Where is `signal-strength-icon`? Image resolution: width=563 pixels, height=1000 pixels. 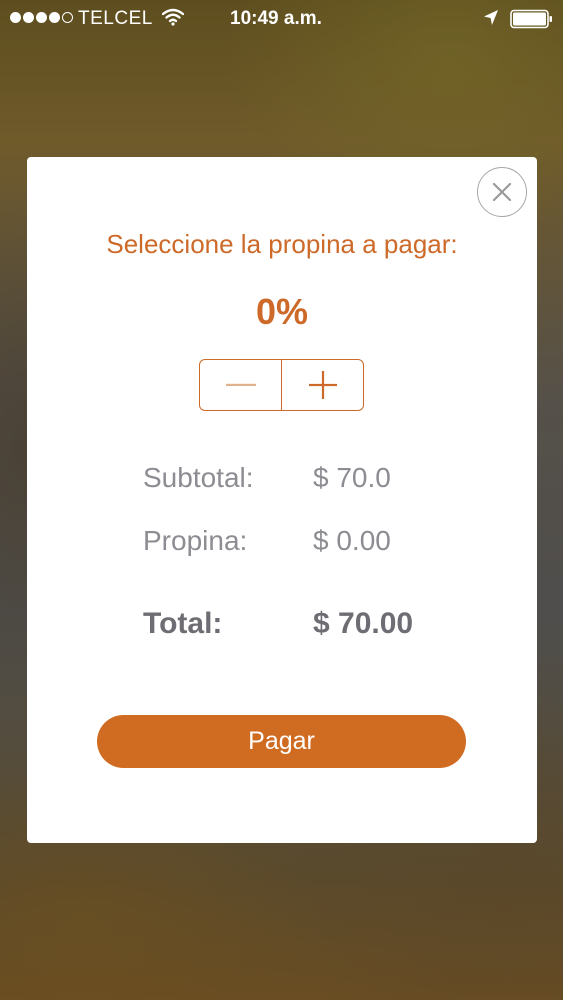 signal-strength-icon is located at coordinates (41, 17).